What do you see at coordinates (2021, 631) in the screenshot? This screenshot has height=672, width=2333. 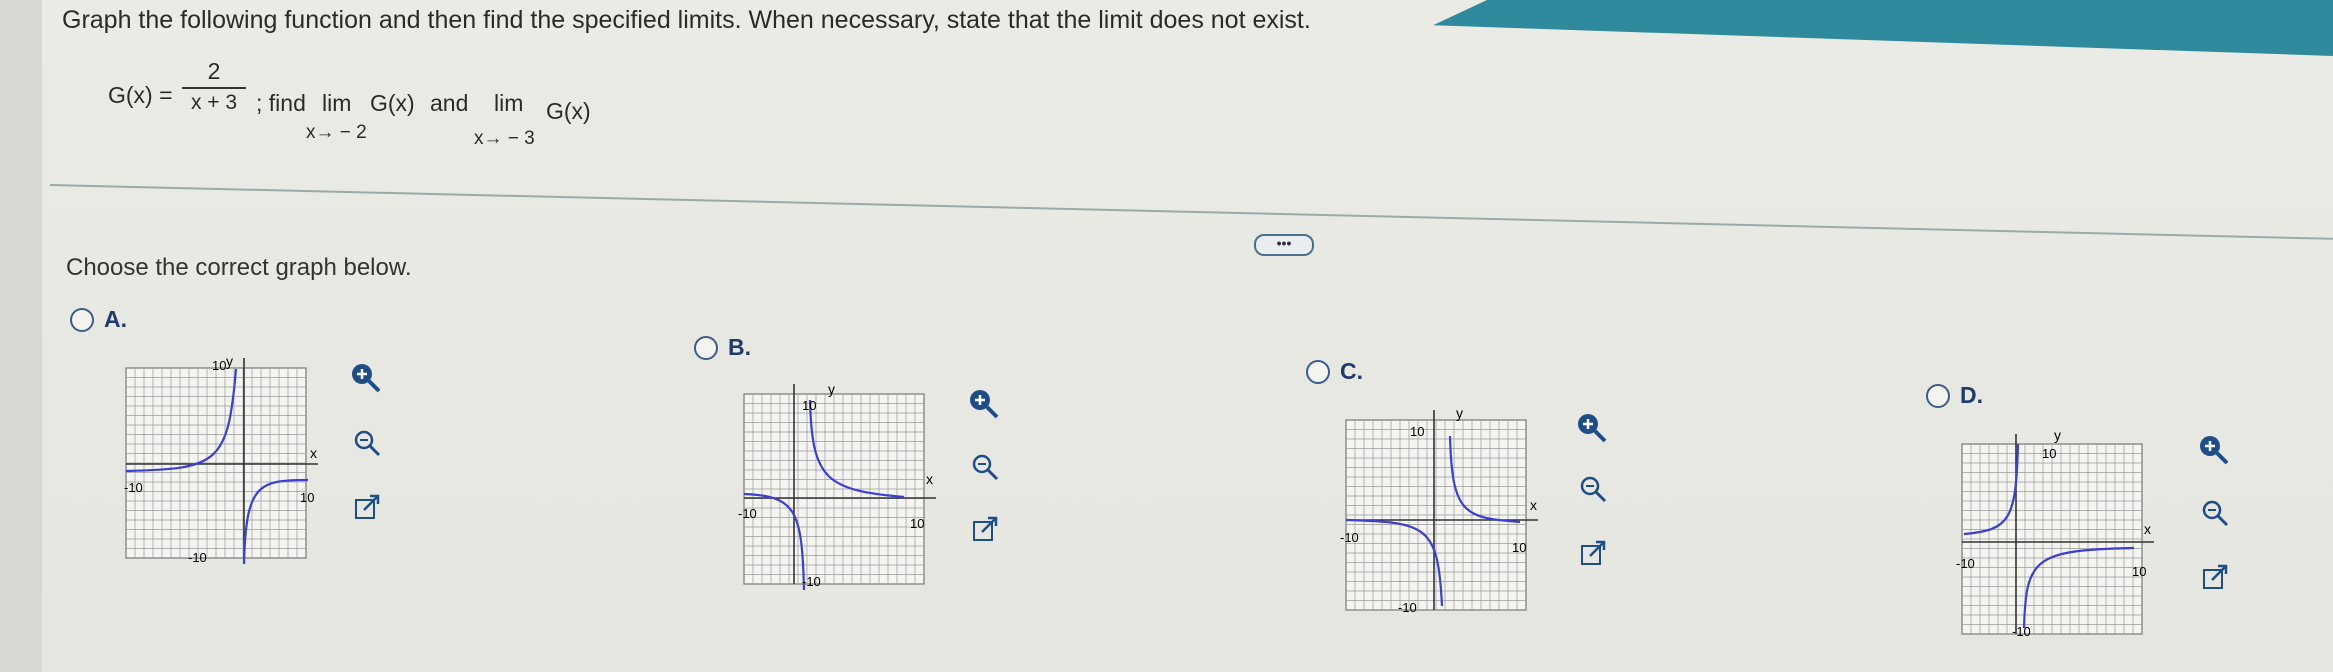 I see `graph-d-bottom-tick: -10` at bounding box center [2021, 631].